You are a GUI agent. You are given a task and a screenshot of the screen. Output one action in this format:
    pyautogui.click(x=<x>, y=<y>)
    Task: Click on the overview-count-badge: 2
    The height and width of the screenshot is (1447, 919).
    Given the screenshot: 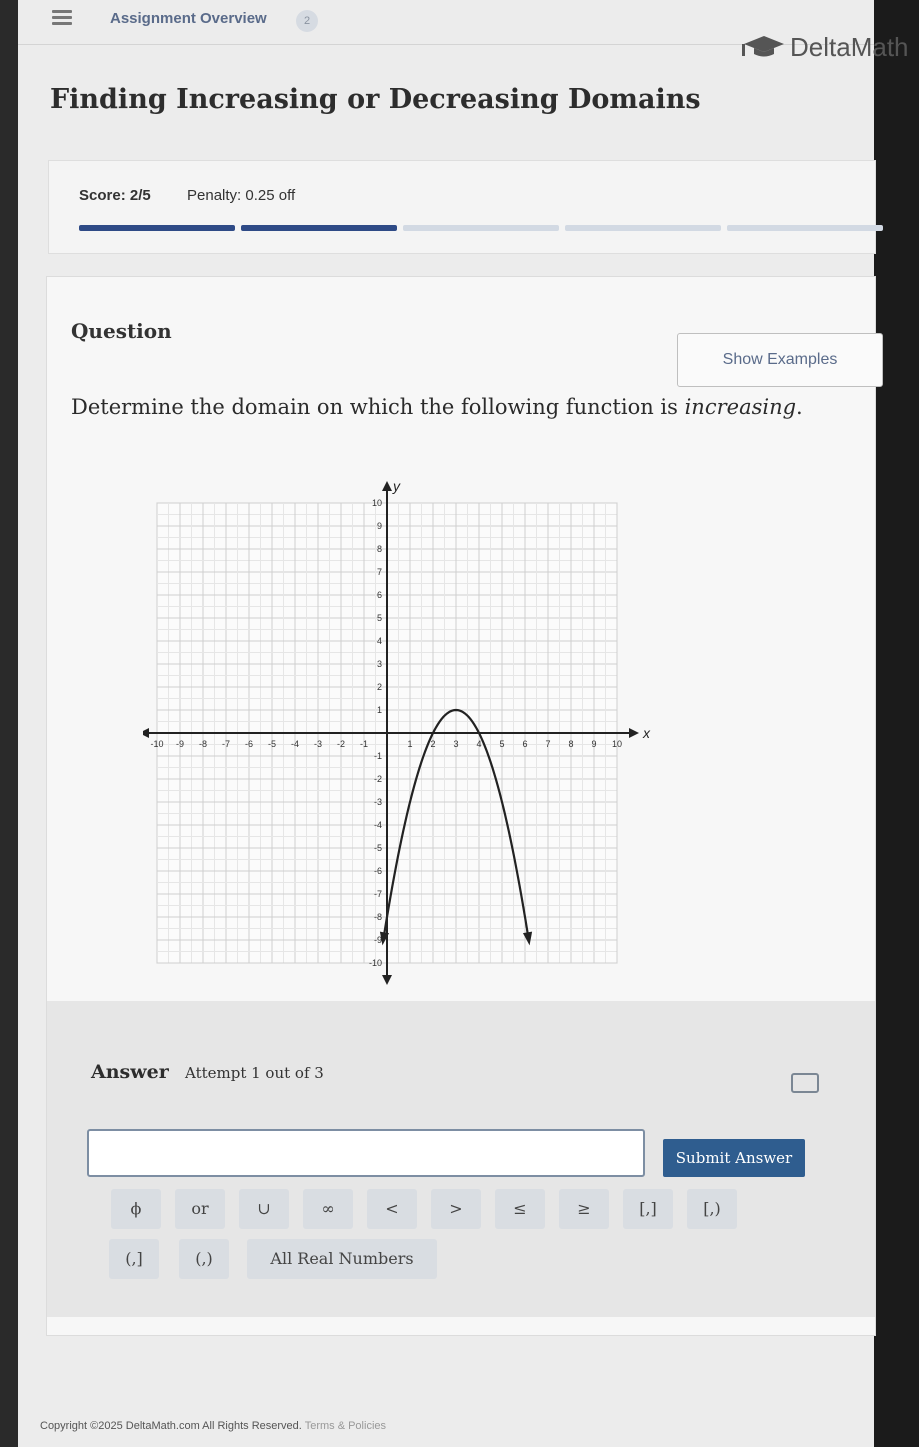 What is the action you would take?
    pyautogui.click(x=307, y=21)
    